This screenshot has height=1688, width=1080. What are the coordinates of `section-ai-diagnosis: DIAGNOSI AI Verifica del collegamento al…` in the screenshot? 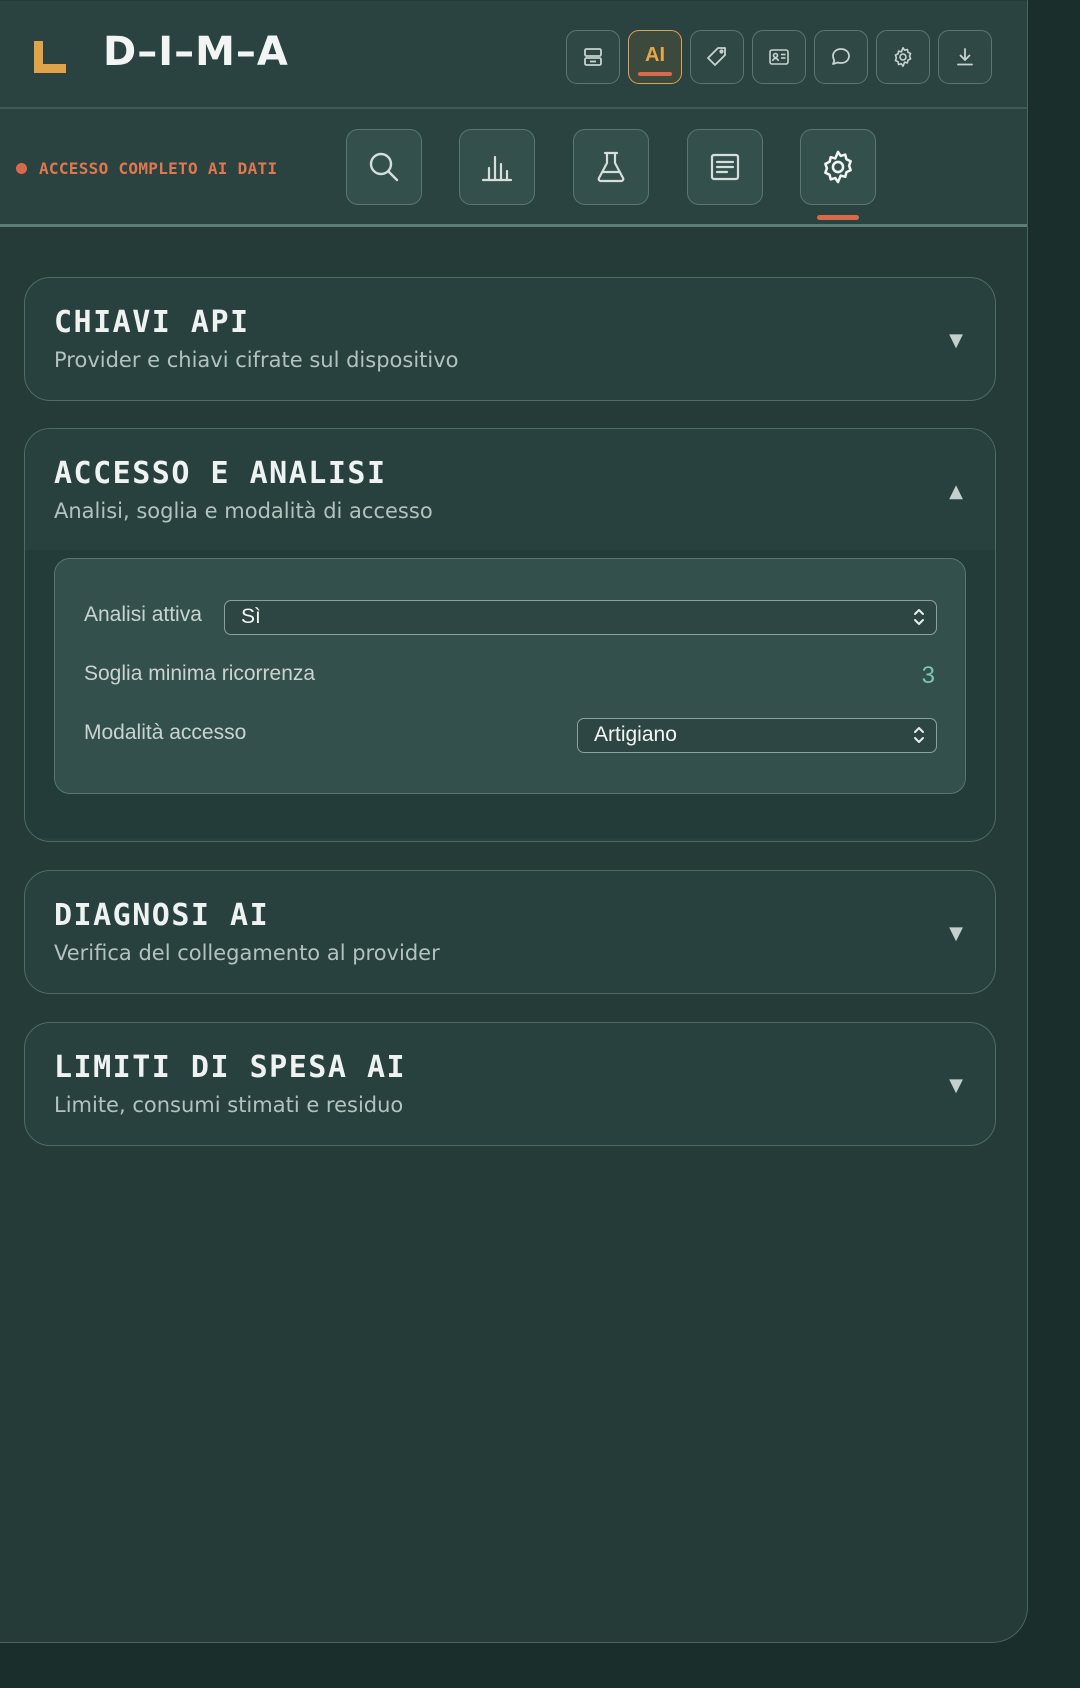 It's located at (510, 932).